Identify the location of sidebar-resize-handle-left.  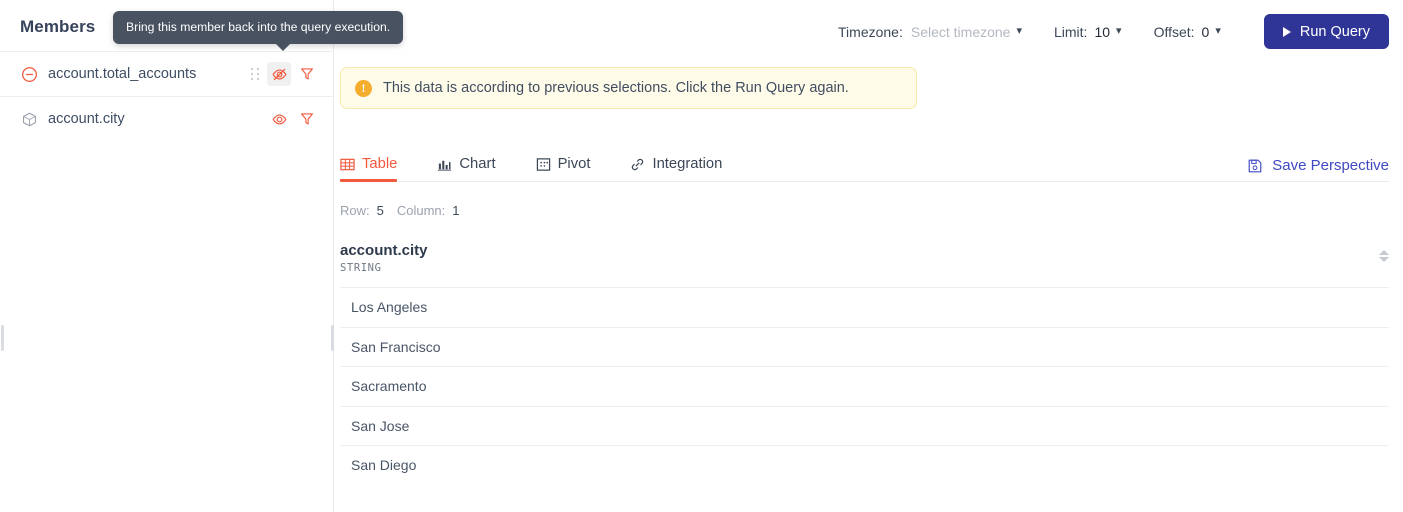
(2, 338).